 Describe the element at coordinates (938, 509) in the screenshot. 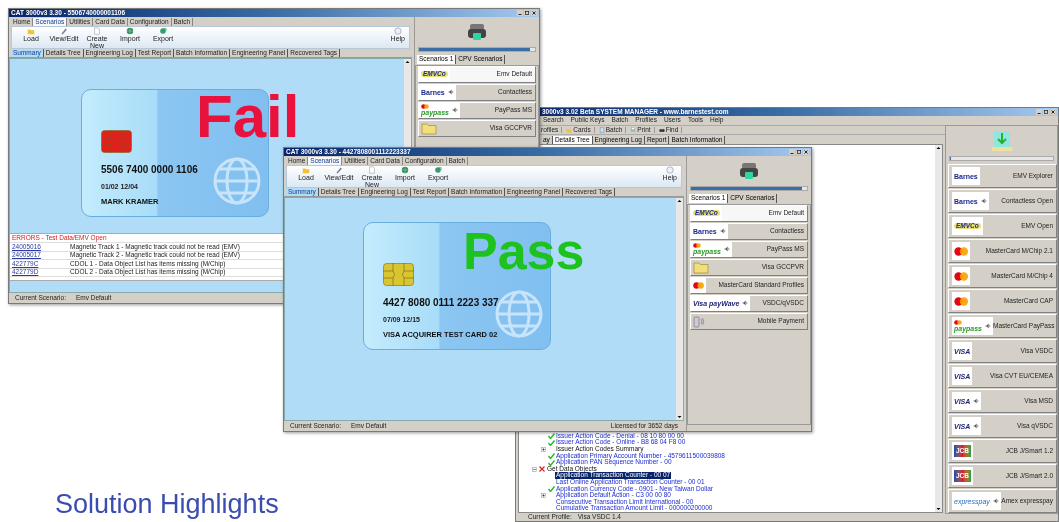

I see `scroll-down-icon` at that location.